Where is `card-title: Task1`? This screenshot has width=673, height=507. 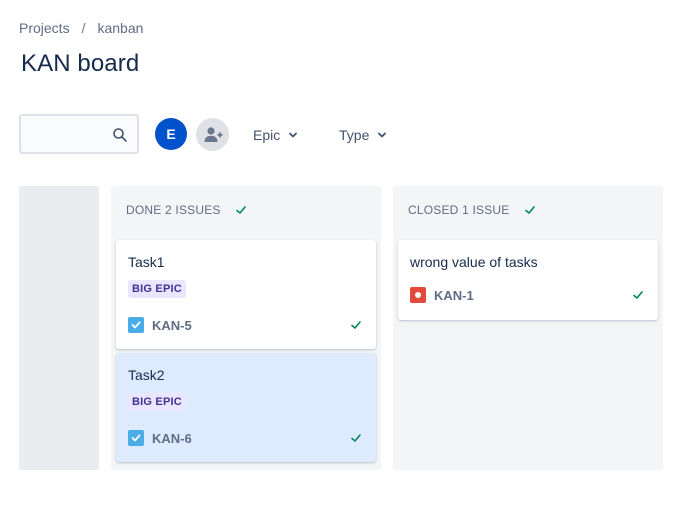 card-title: Task1 is located at coordinates (146, 262).